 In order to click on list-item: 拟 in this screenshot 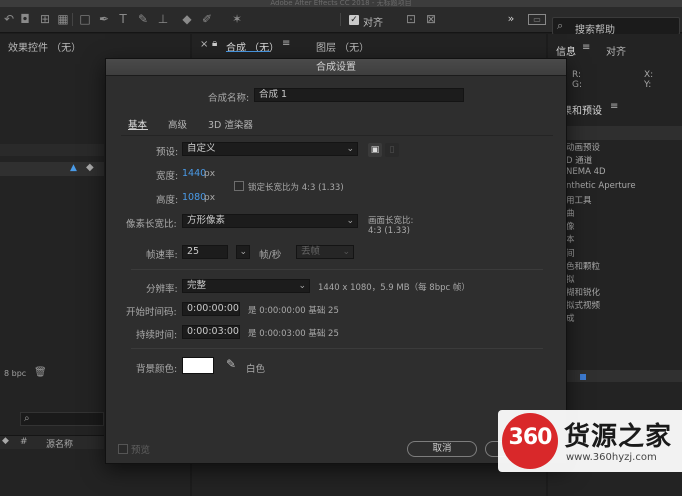, I will do `click(624, 279)`.